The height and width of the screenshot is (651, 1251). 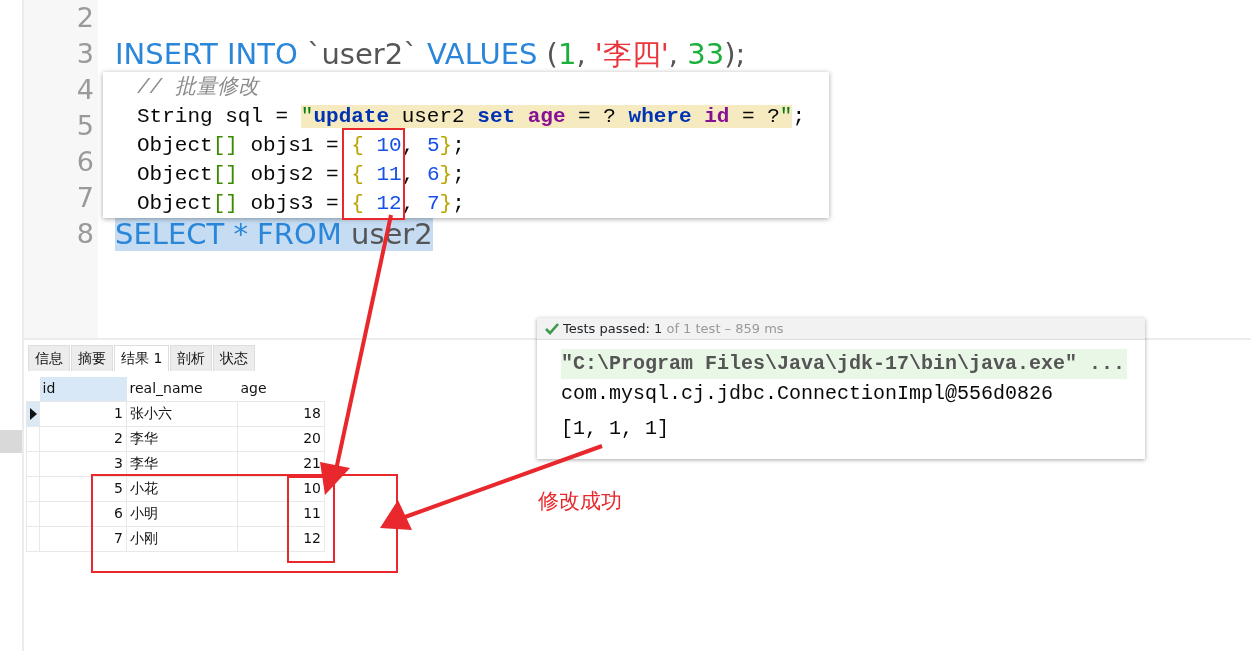 What do you see at coordinates (85, 234) in the screenshot?
I see `line-number: 8` at bounding box center [85, 234].